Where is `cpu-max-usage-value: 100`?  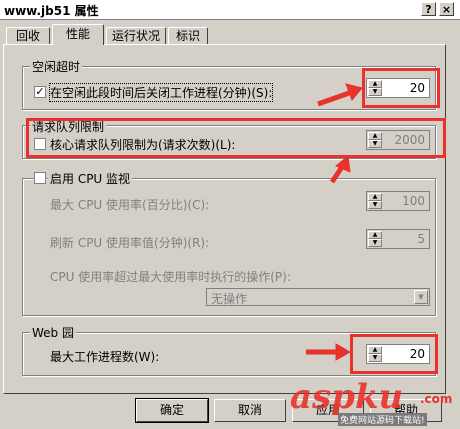
cpu-max-usage-value: 100 is located at coordinates (413, 201).